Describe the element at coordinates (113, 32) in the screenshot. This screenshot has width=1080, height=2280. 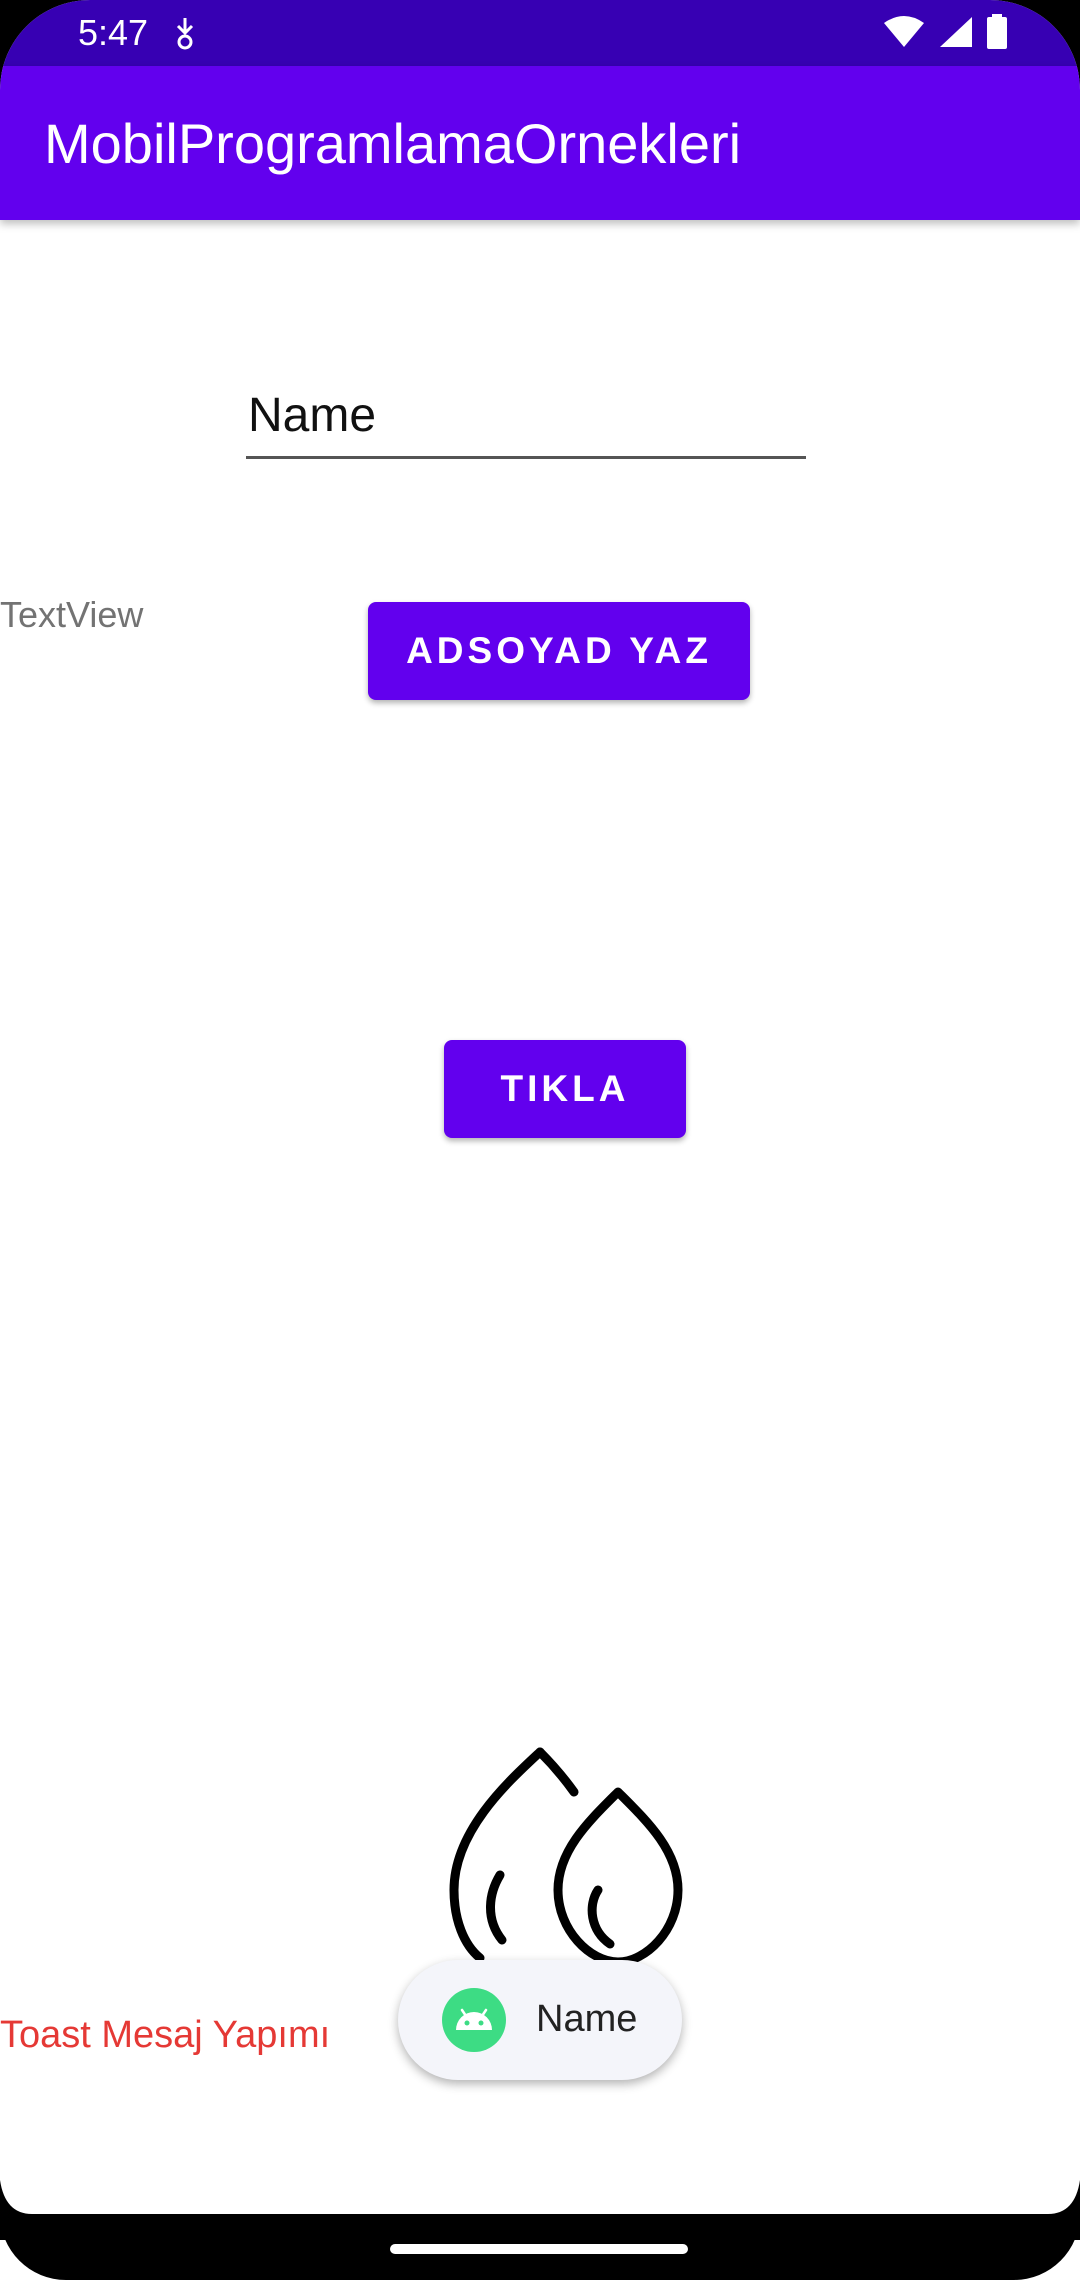
I see `status-time: 5:47` at that location.